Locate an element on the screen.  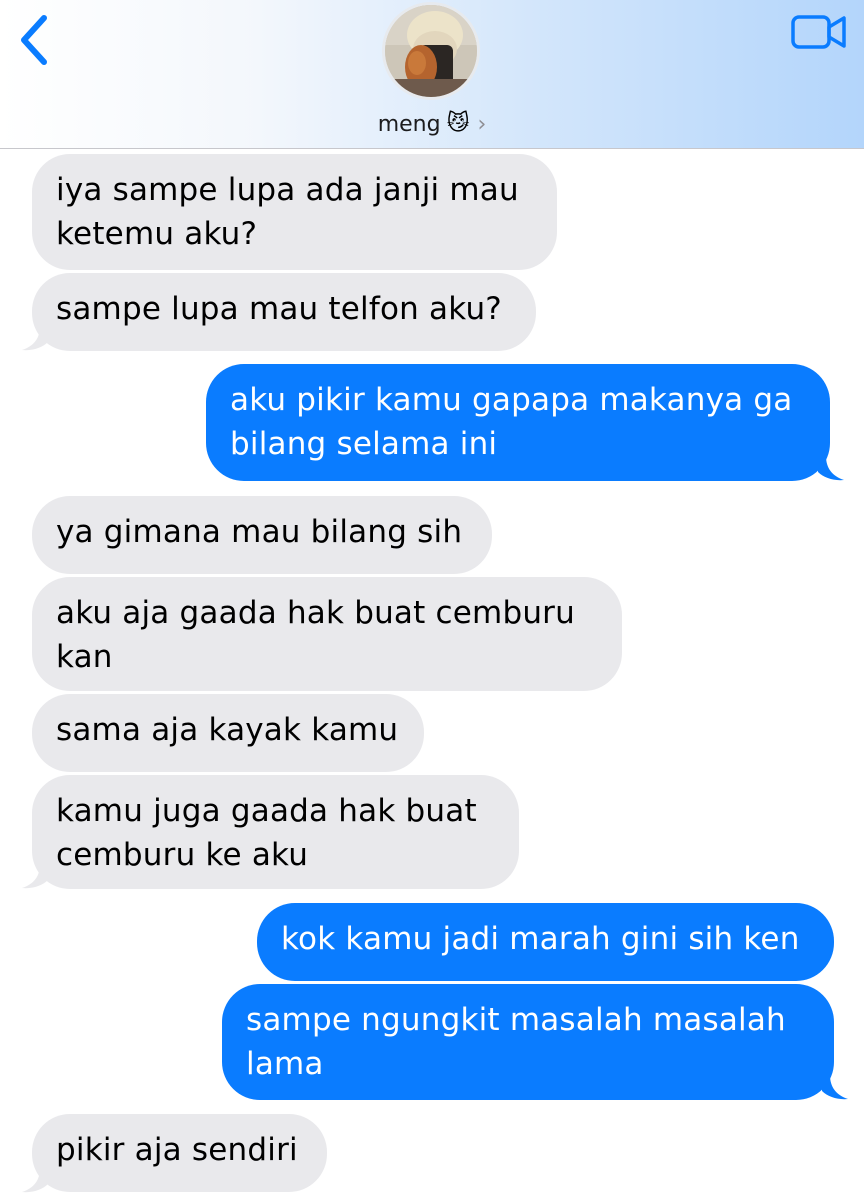
message-line: lama is located at coordinates (285, 1064).